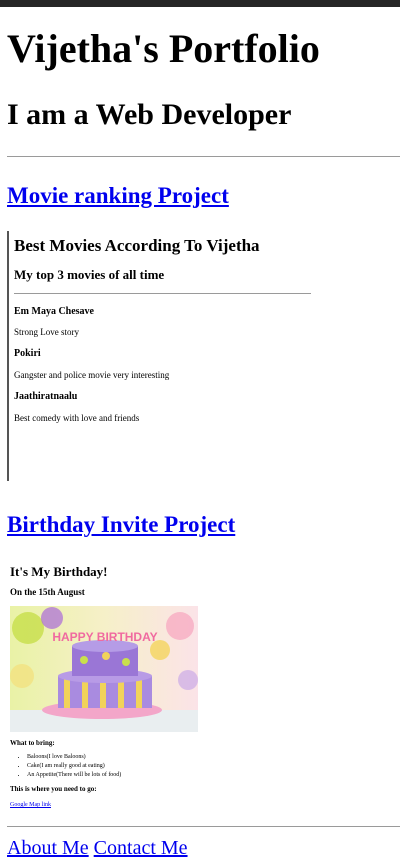 The image size is (400, 861). What do you see at coordinates (104, 637) in the screenshot?
I see `cake-topper-text: HAPPY BIRTHDAY` at bounding box center [104, 637].